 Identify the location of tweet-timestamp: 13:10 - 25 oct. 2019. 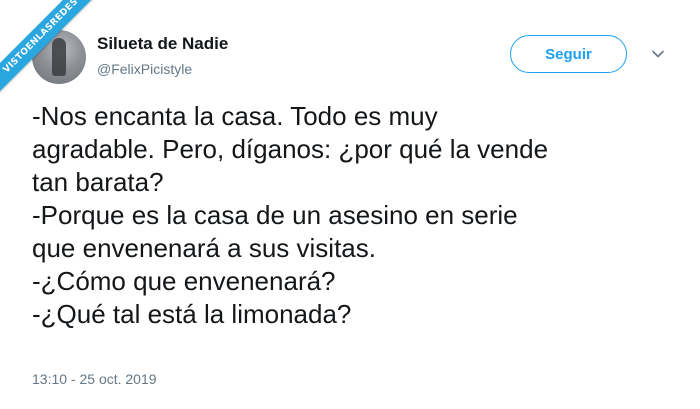
(94, 379).